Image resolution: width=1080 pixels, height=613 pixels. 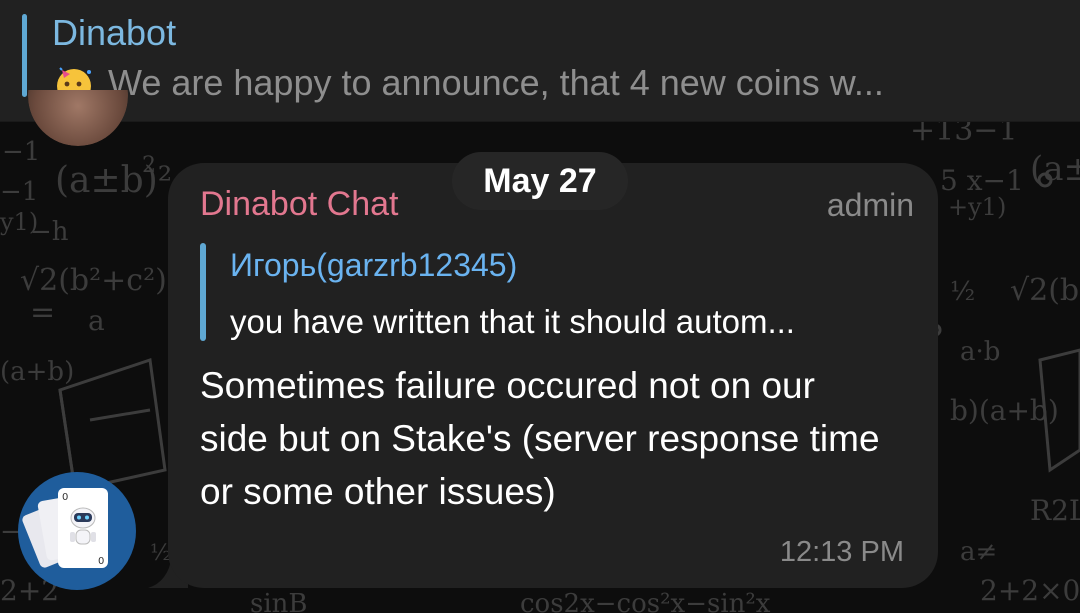 I want to click on svg-text: 2+2×0=, so click(x=1030, y=590).